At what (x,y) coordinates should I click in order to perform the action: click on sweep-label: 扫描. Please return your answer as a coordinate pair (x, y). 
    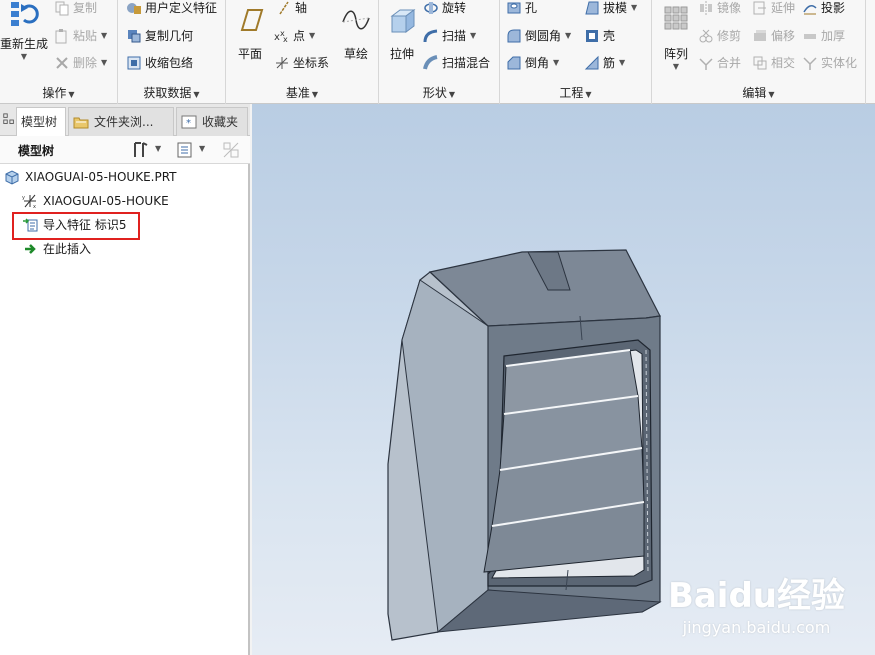
    Looking at the image, I should click on (454, 36).